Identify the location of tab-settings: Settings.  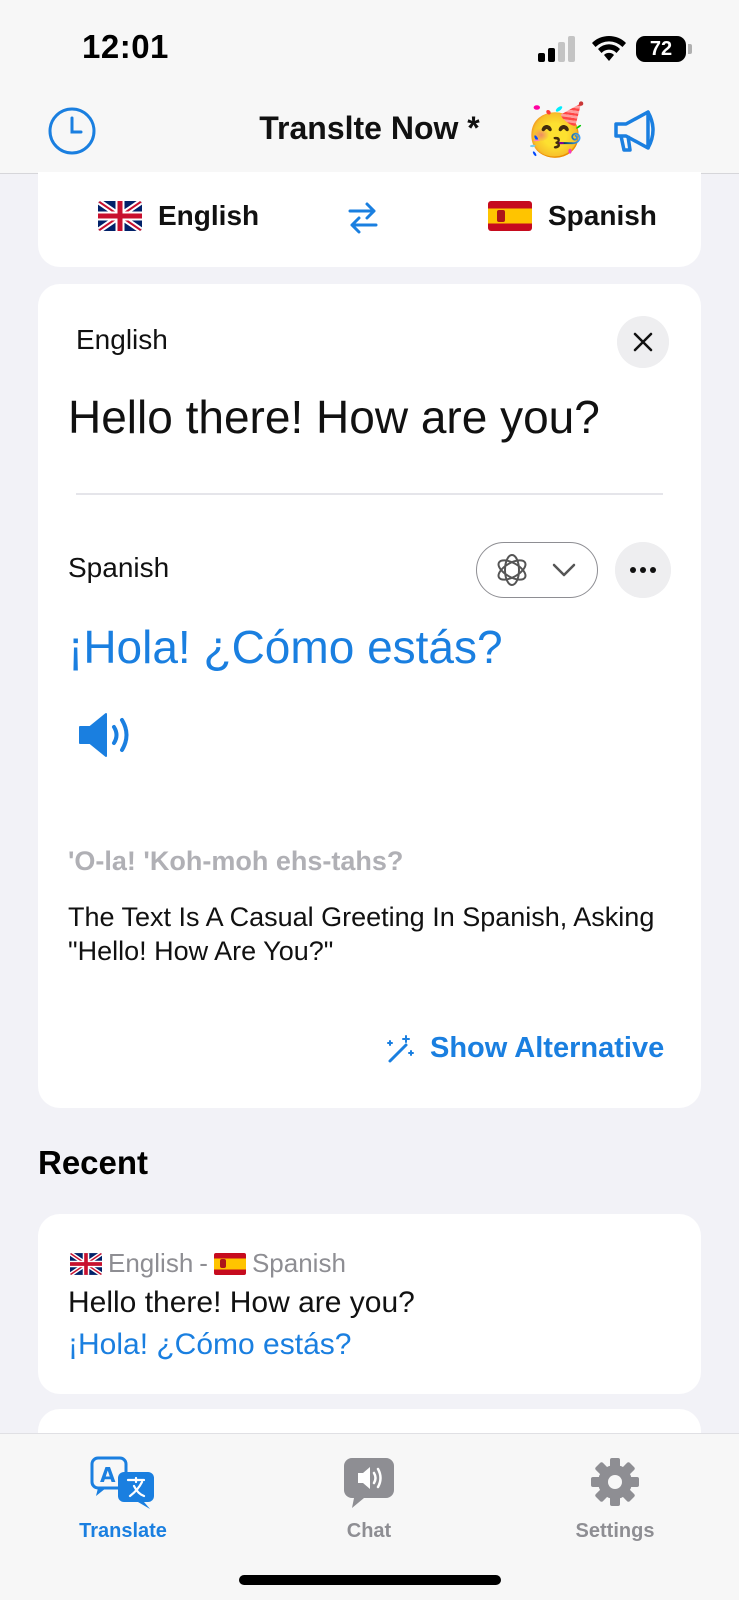
(615, 1498).